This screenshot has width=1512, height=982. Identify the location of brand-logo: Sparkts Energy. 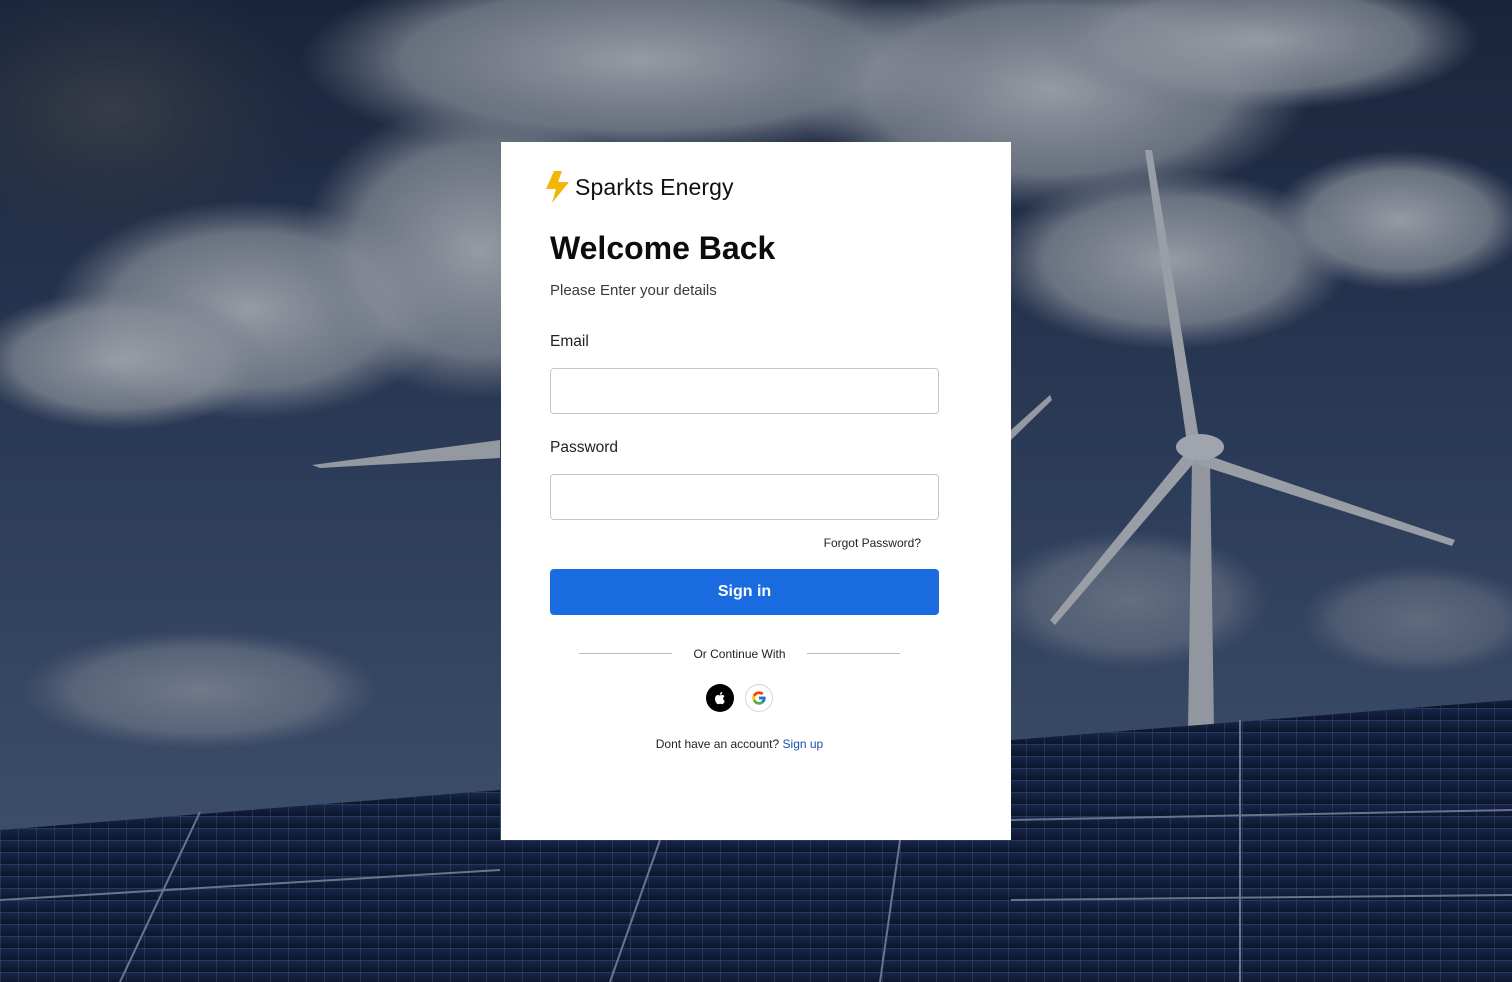
(639, 187).